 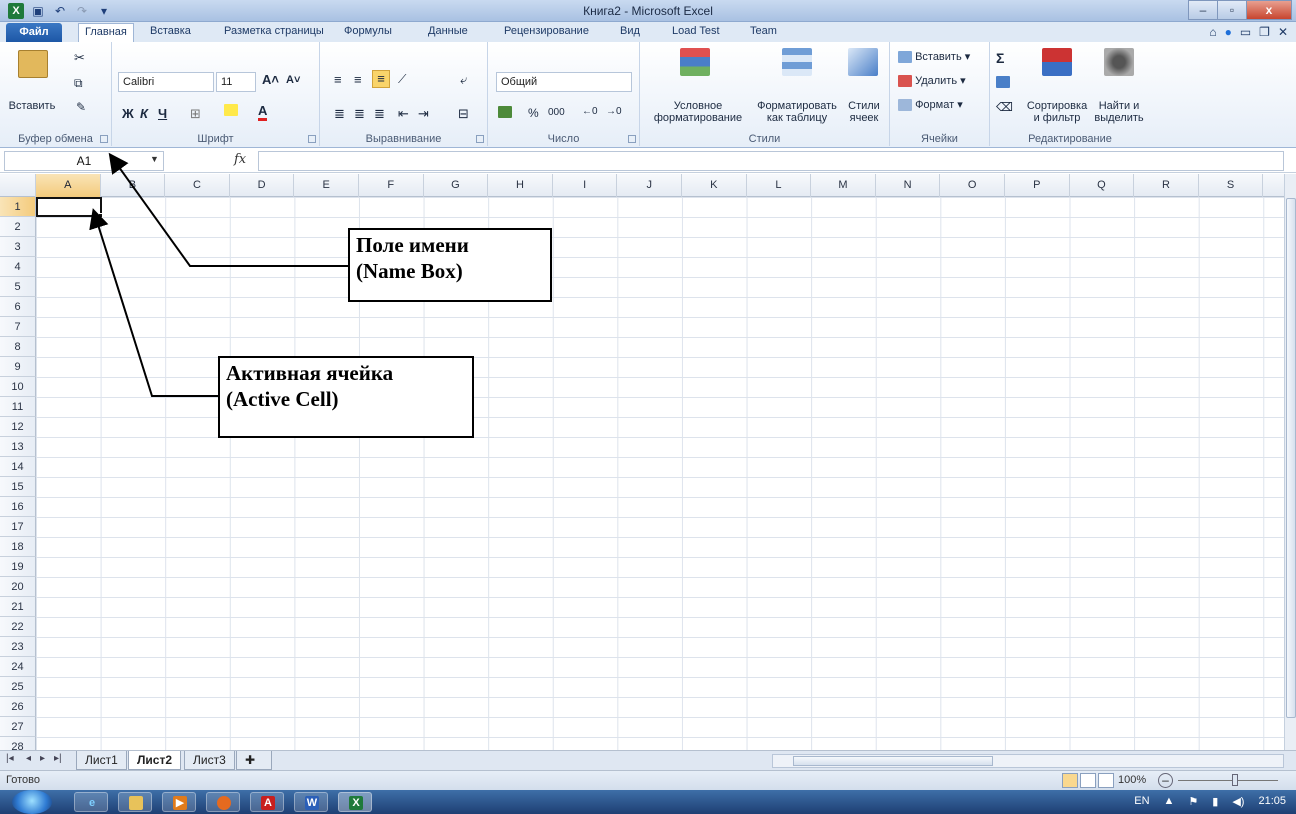 What do you see at coordinates (128, 113) in the screenshot?
I see `bold-button: Ж` at bounding box center [128, 113].